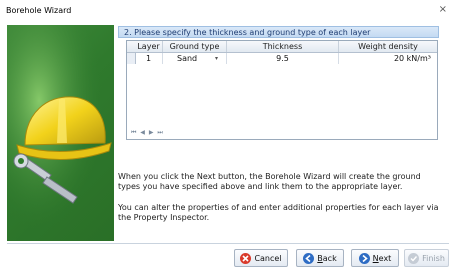 This screenshot has height=270, width=449. What do you see at coordinates (195, 46) in the screenshot?
I see `header-ground-type: Ground type` at bounding box center [195, 46].